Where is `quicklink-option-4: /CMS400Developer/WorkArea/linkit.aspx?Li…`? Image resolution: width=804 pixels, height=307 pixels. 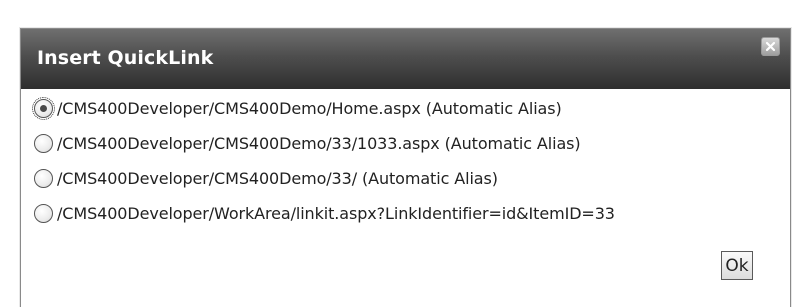
quicklink-option-4: /CMS400Developer/WorkArea/linkit.aspx?Li… is located at coordinates (324, 213).